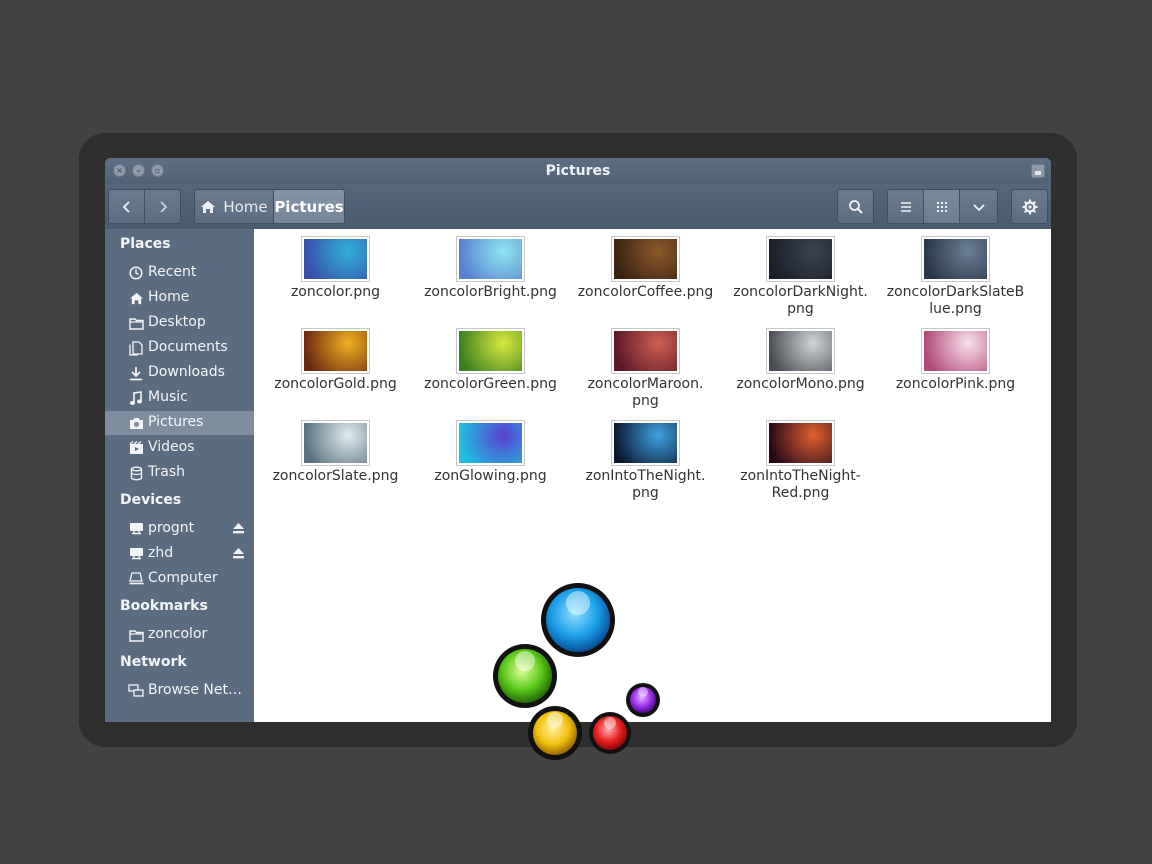  I want to click on file-name: zoncolorCoffee.png, so click(645, 292).